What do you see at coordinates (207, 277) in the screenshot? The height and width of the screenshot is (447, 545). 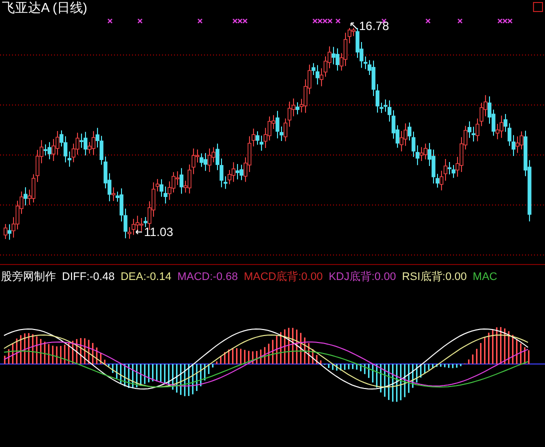 I see `indicator-label: MACD:-0.68` at bounding box center [207, 277].